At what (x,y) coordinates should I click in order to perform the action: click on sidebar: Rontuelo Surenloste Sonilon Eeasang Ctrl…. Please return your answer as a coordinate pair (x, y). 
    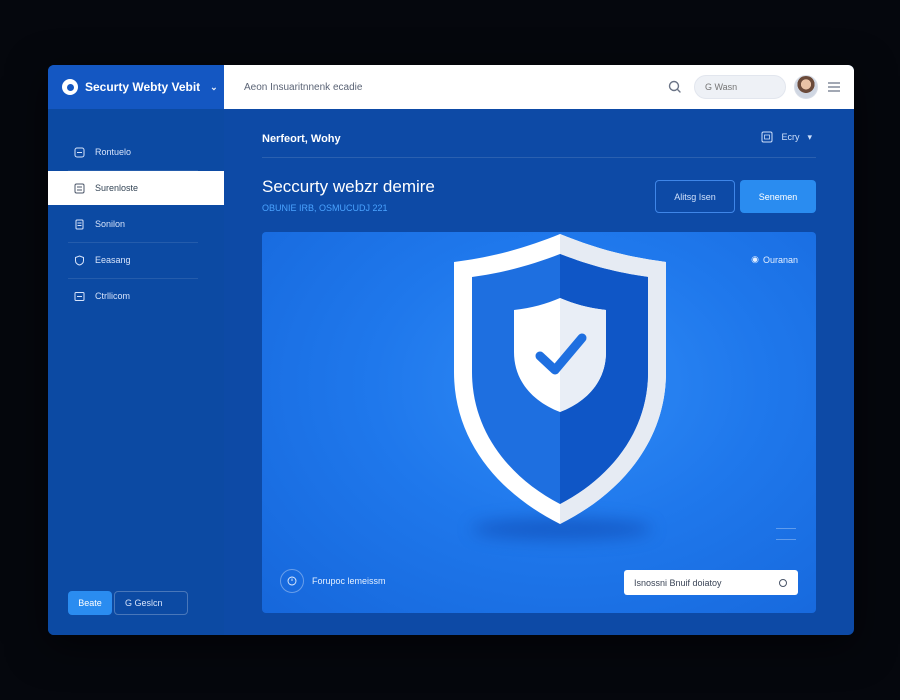
    Looking at the image, I should click on (136, 372).